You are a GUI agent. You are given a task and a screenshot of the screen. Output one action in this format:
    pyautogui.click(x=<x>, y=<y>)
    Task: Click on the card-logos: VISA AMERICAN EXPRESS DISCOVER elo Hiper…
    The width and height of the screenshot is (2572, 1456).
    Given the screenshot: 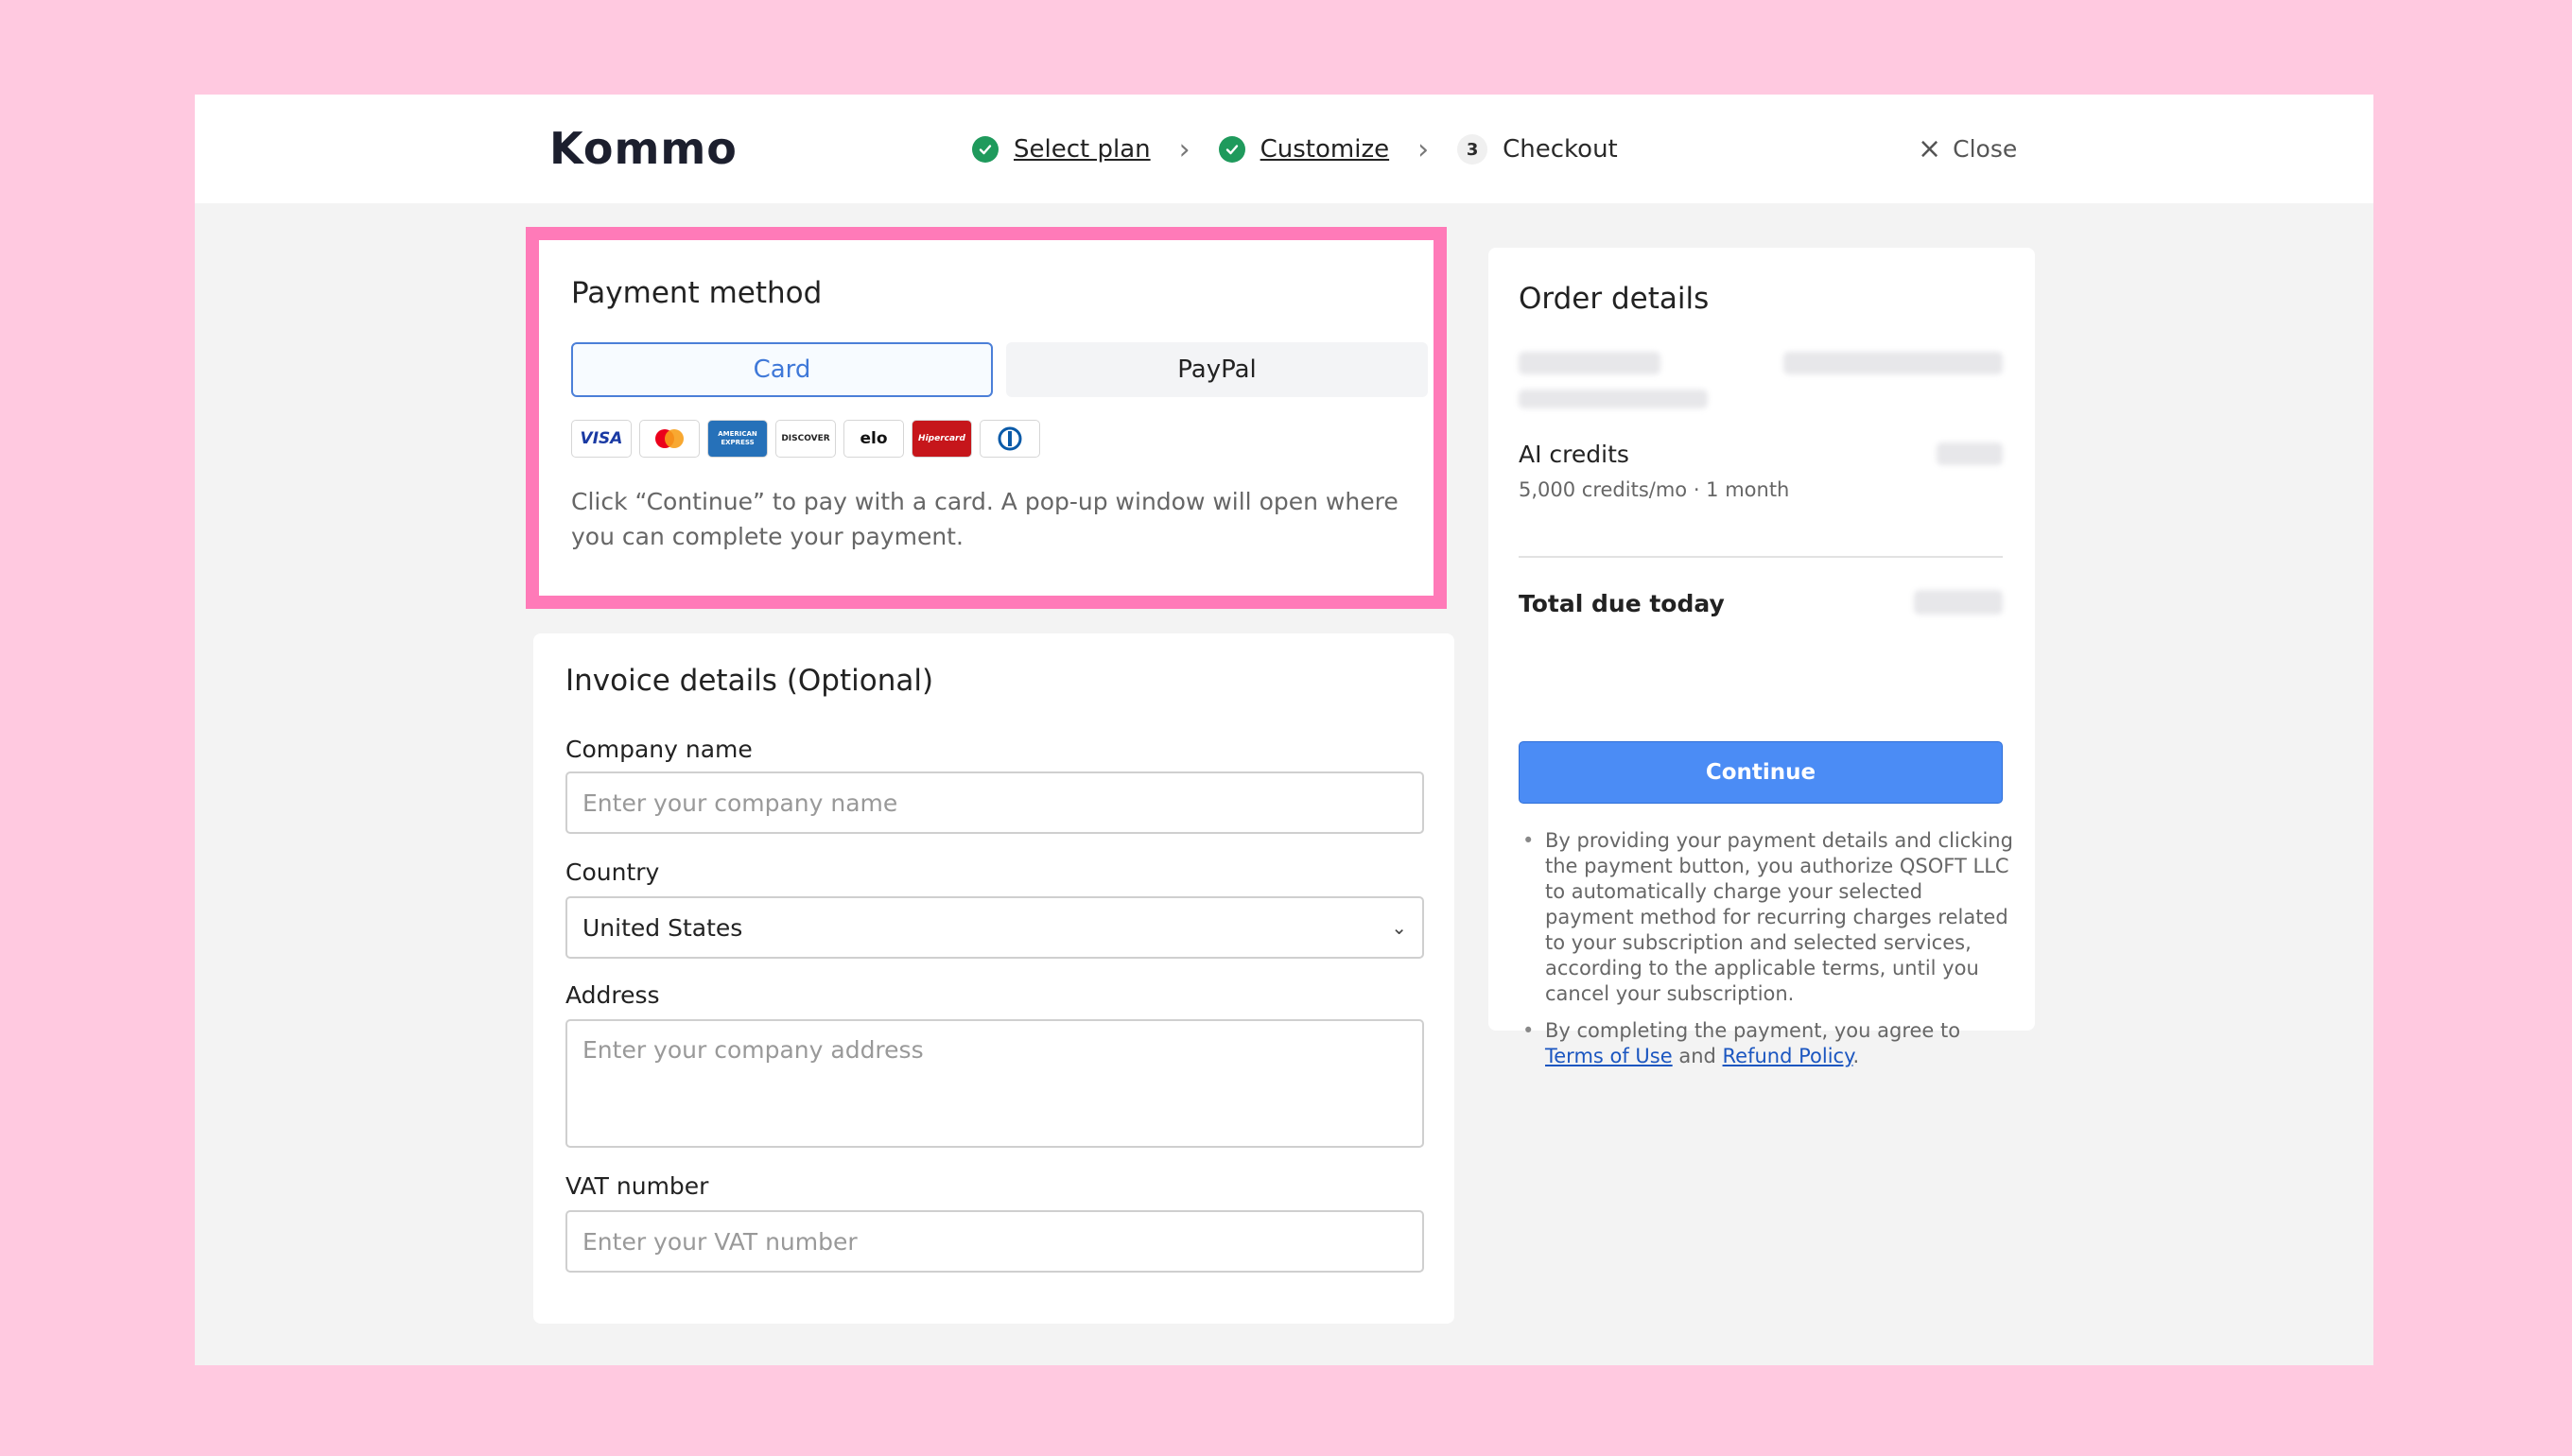 What is the action you would take?
    pyautogui.click(x=805, y=439)
    